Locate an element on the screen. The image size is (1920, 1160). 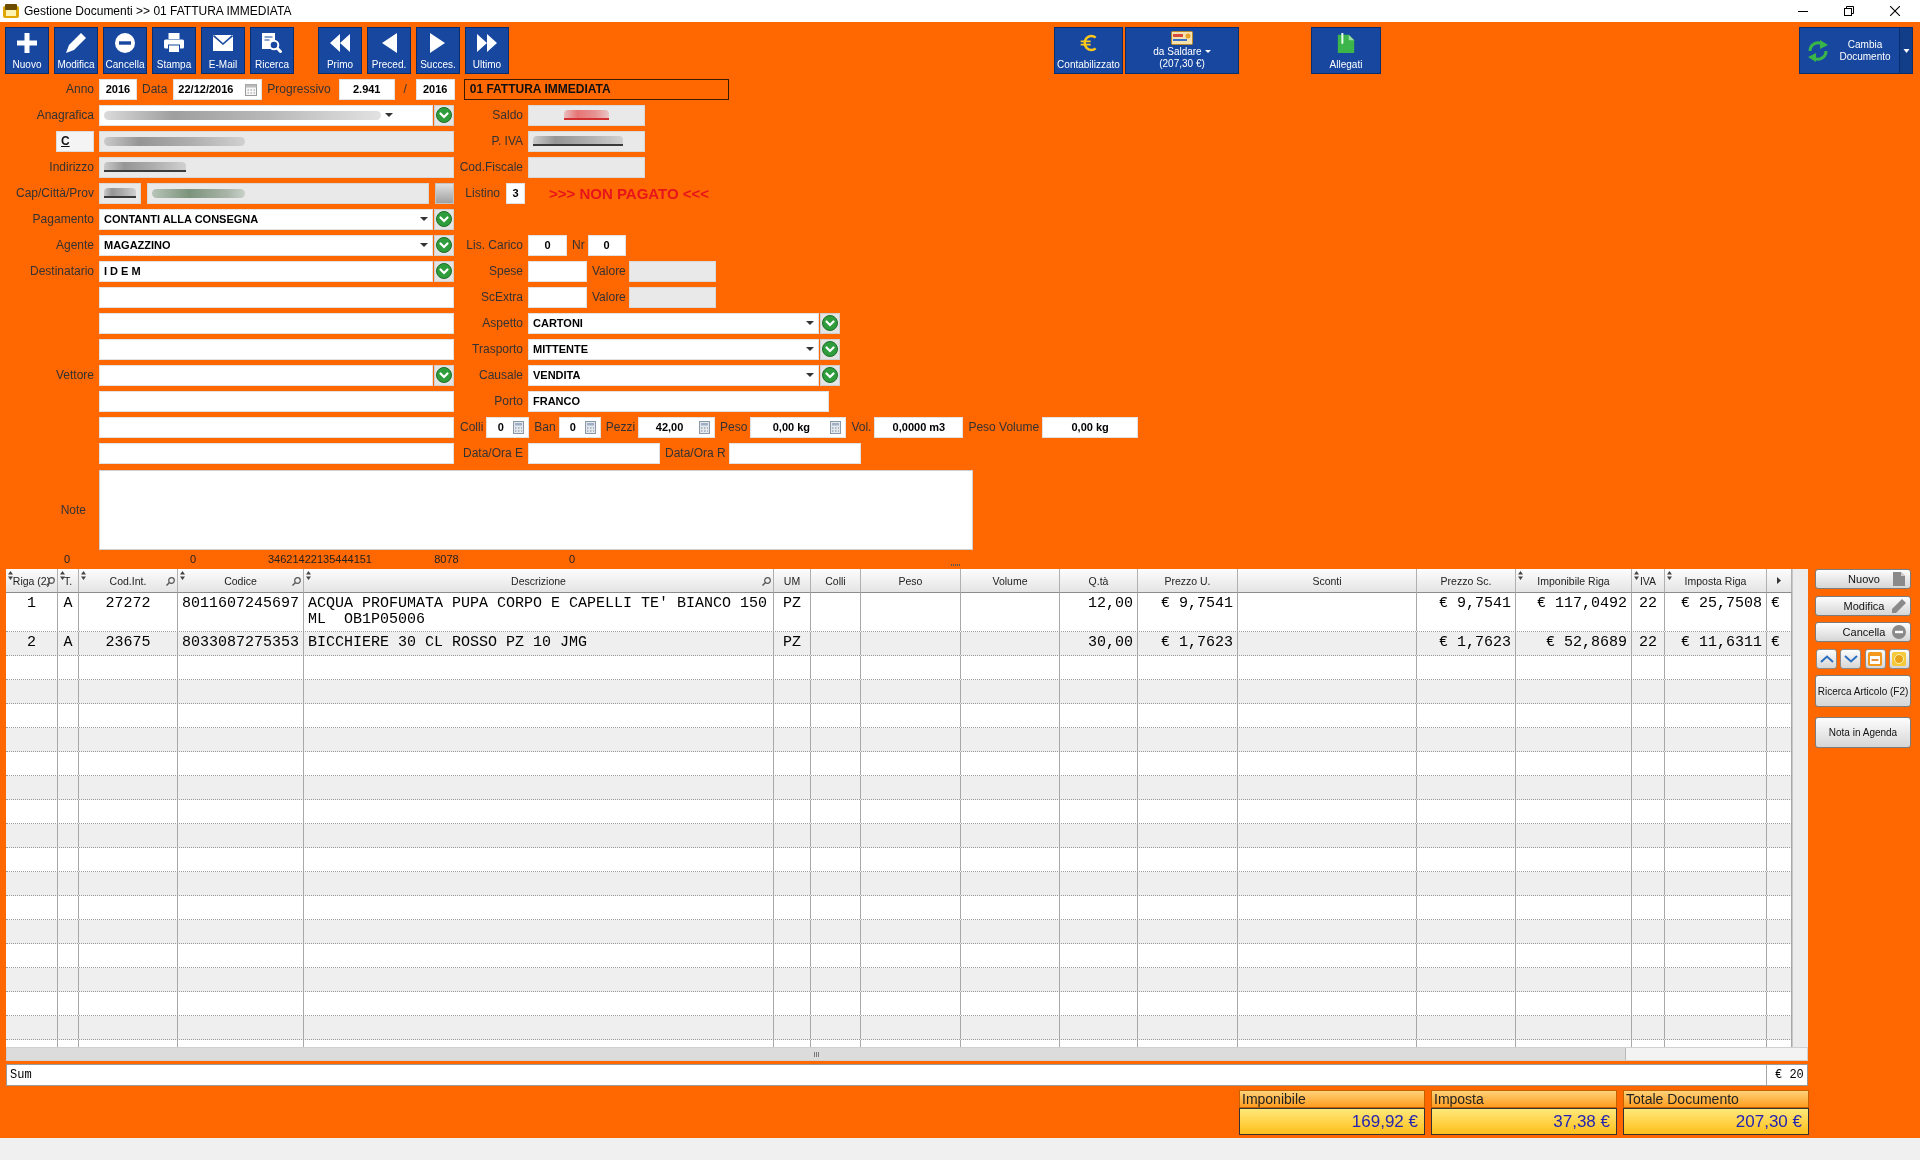
numbering-button is located at coordinates (1875, 659).